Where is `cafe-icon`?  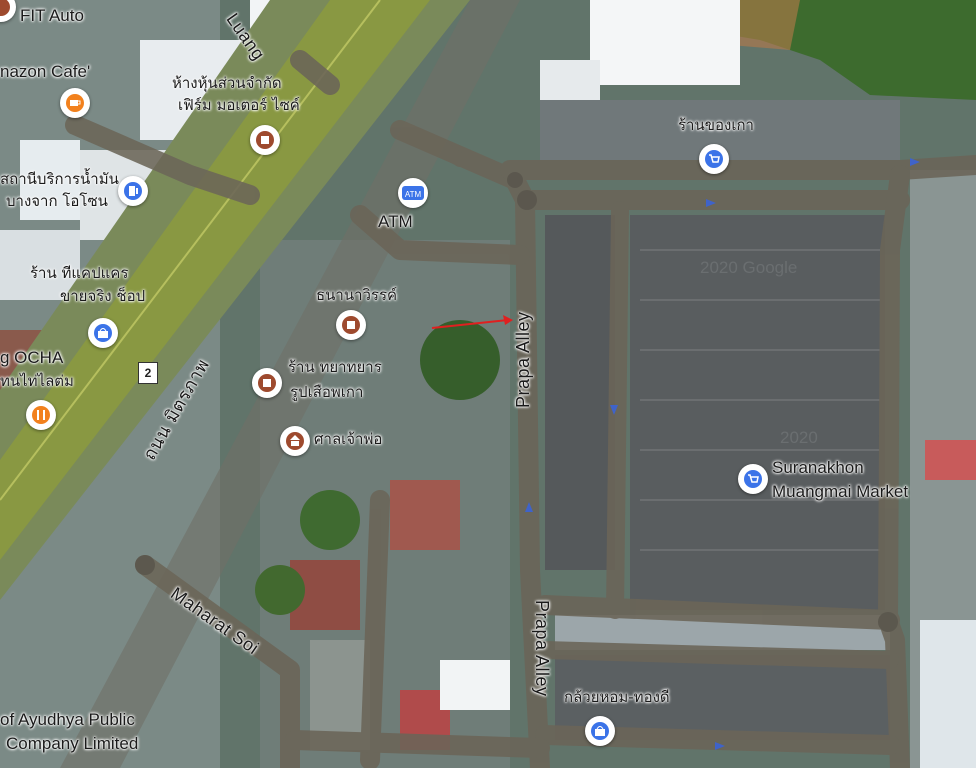
cafe-icon is located at coordinates (75, 103).